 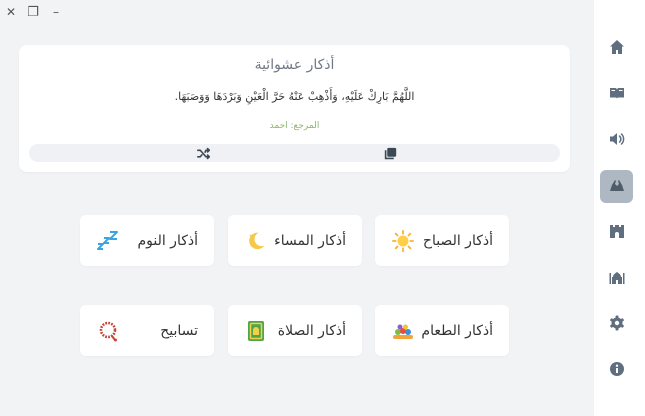 I want to click on dhikr-reference: المرجع: احمد, so click(x=294, y=126).